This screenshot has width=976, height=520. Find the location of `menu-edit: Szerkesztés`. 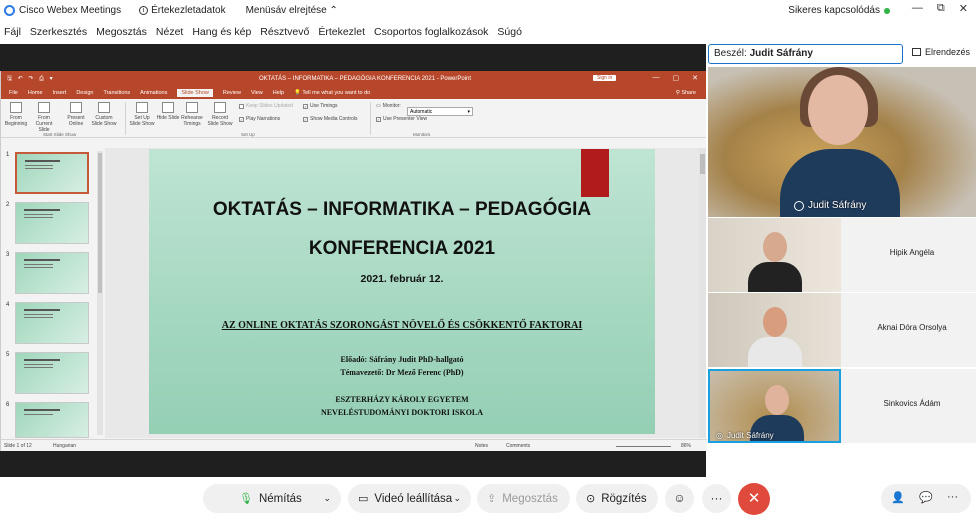

menu-edit: Szerkesztés is located at coordinates (58, 32).